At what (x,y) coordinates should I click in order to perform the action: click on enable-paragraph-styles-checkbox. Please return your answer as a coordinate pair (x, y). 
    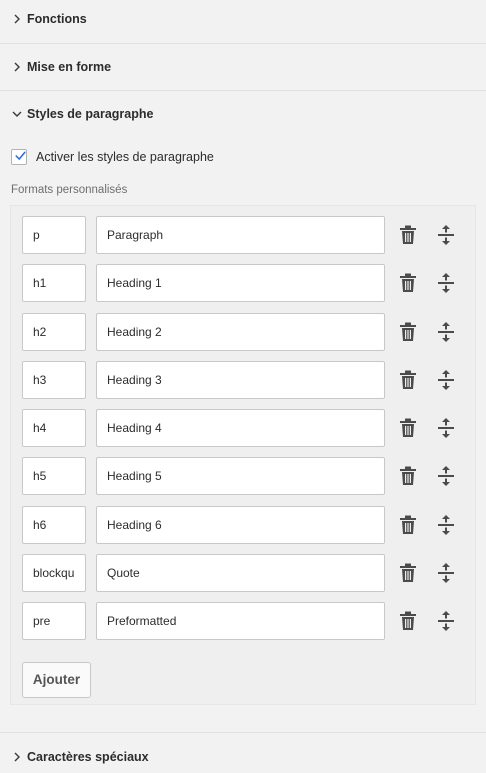
    Looking at the image, I should click on (19, 157).